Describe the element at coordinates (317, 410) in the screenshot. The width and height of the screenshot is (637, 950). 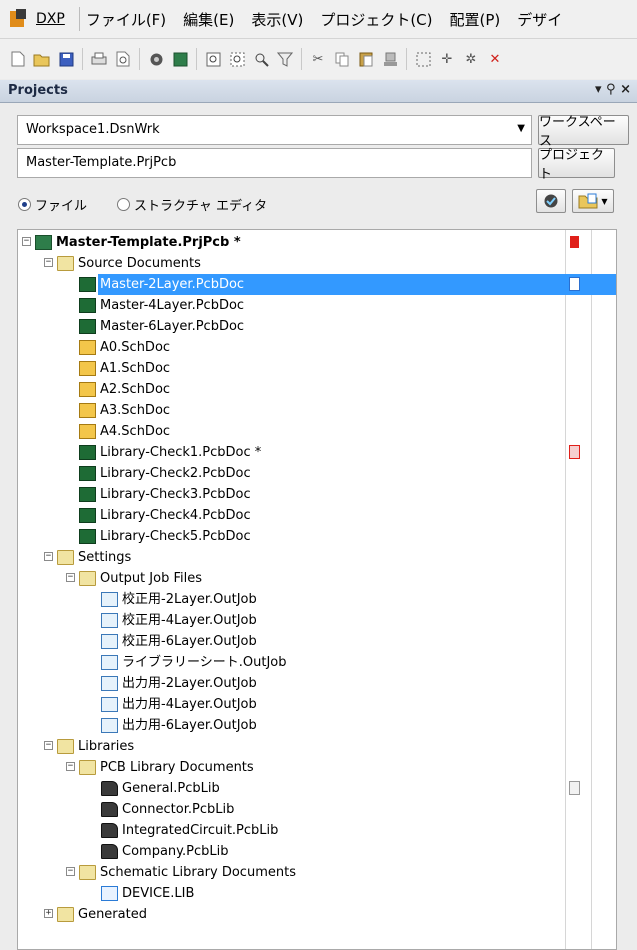
I see `tree-row: A3.SchDoc` at that location.